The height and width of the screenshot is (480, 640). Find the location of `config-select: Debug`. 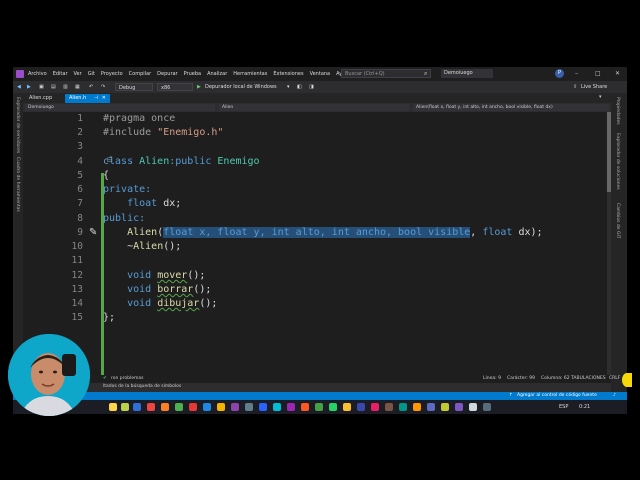

config-select: Debug is located at coordinates (134, 87).